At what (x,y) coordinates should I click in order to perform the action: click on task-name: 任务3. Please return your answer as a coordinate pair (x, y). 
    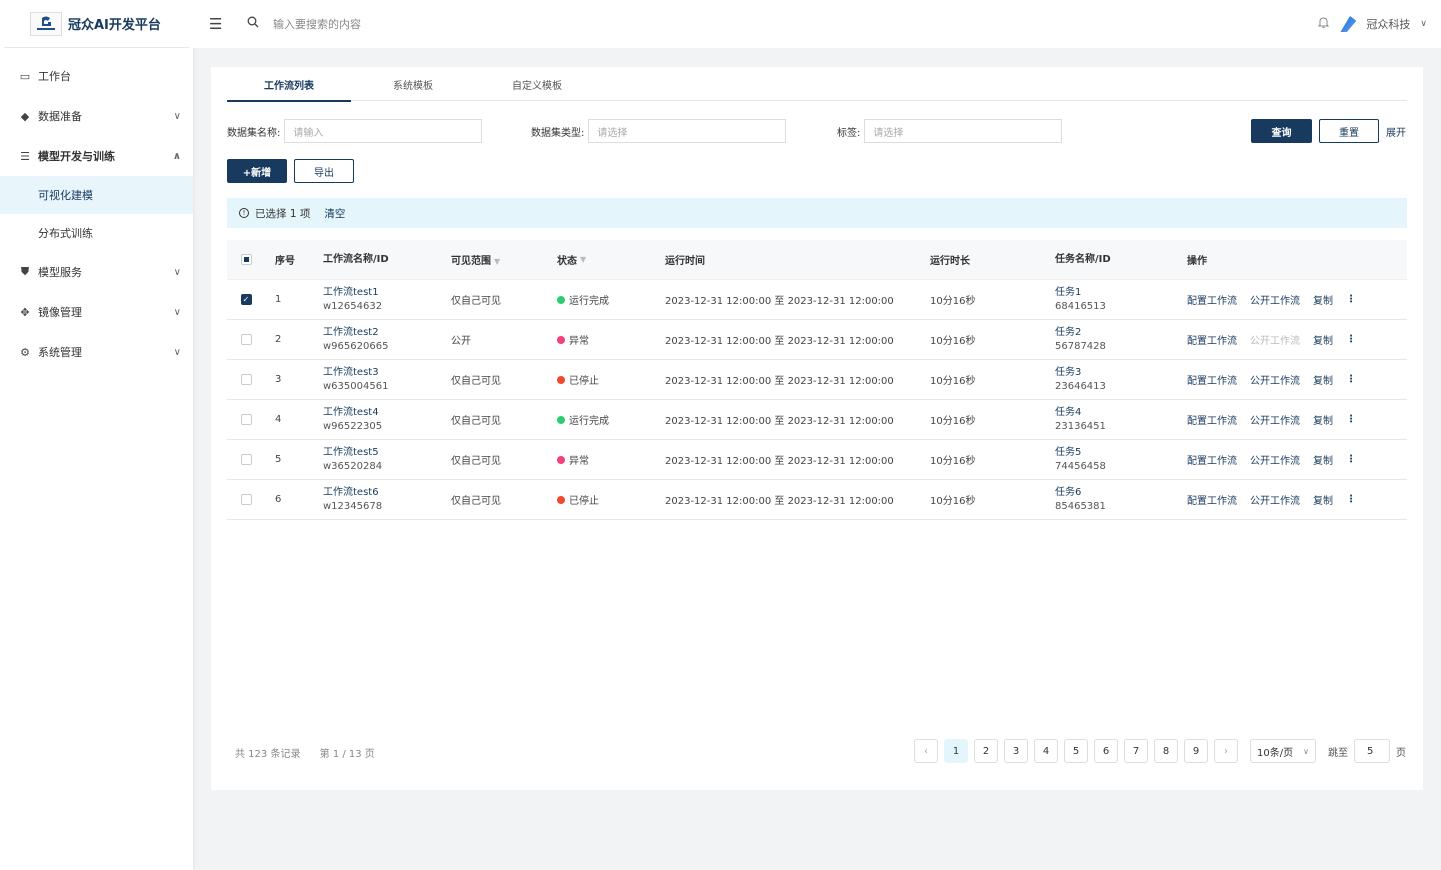
    Looking at the image, I should click on (1121, 373).